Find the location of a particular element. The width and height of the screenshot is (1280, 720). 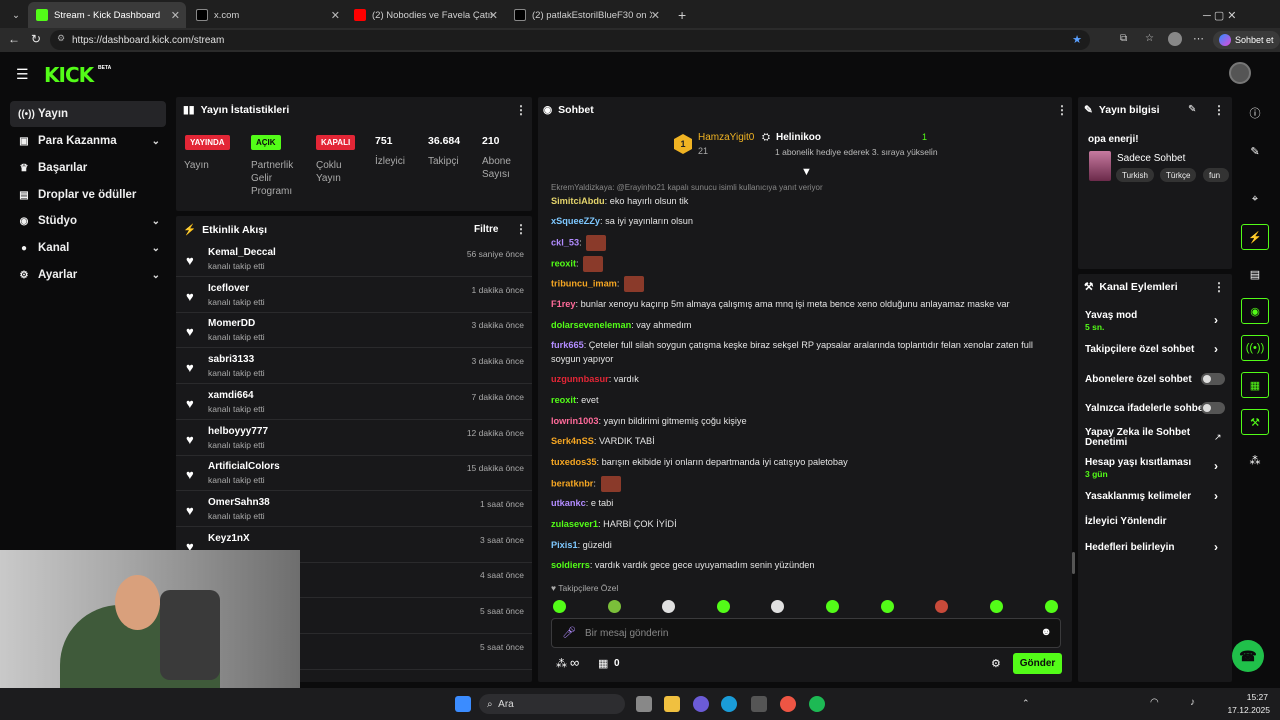

activity-user: Iceflover is located at coordinates (228, 288).